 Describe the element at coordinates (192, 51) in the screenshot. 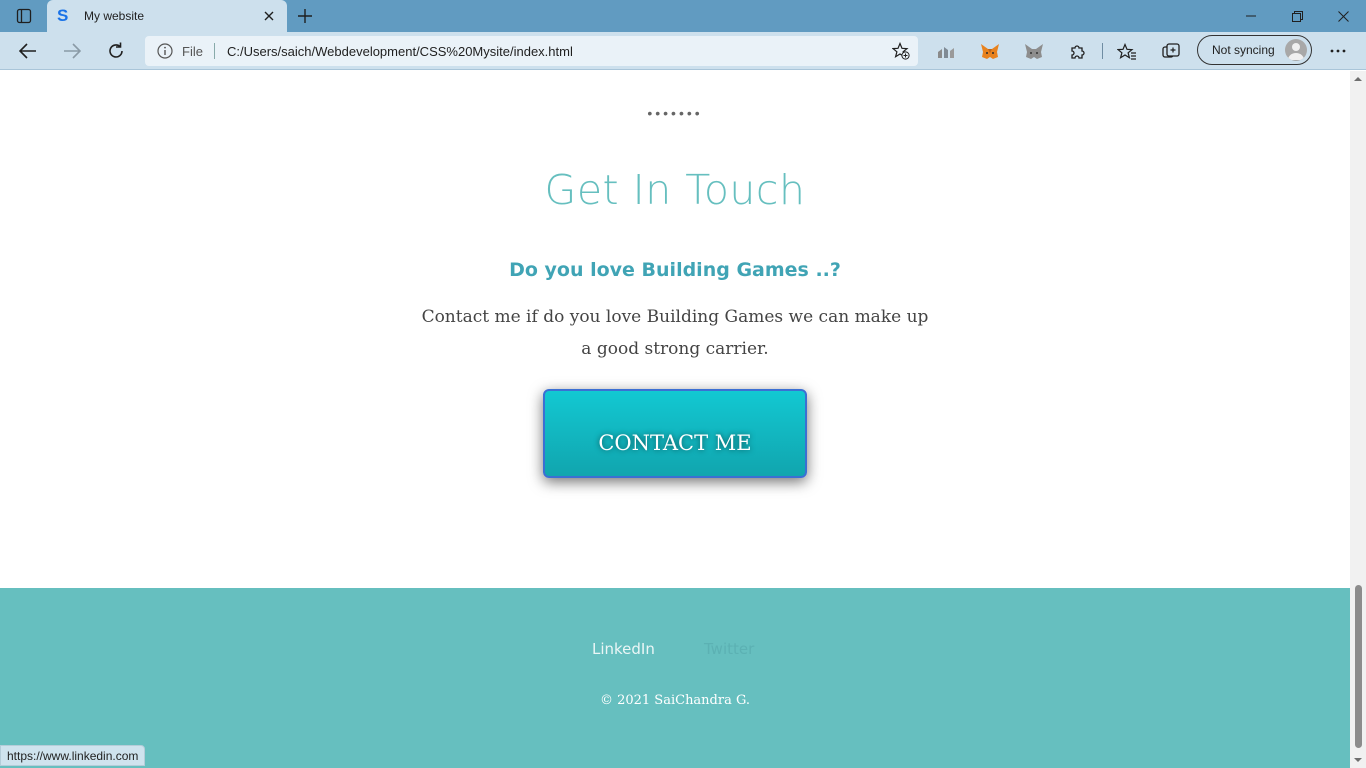

I see `address-scheme-label: File` at that location.